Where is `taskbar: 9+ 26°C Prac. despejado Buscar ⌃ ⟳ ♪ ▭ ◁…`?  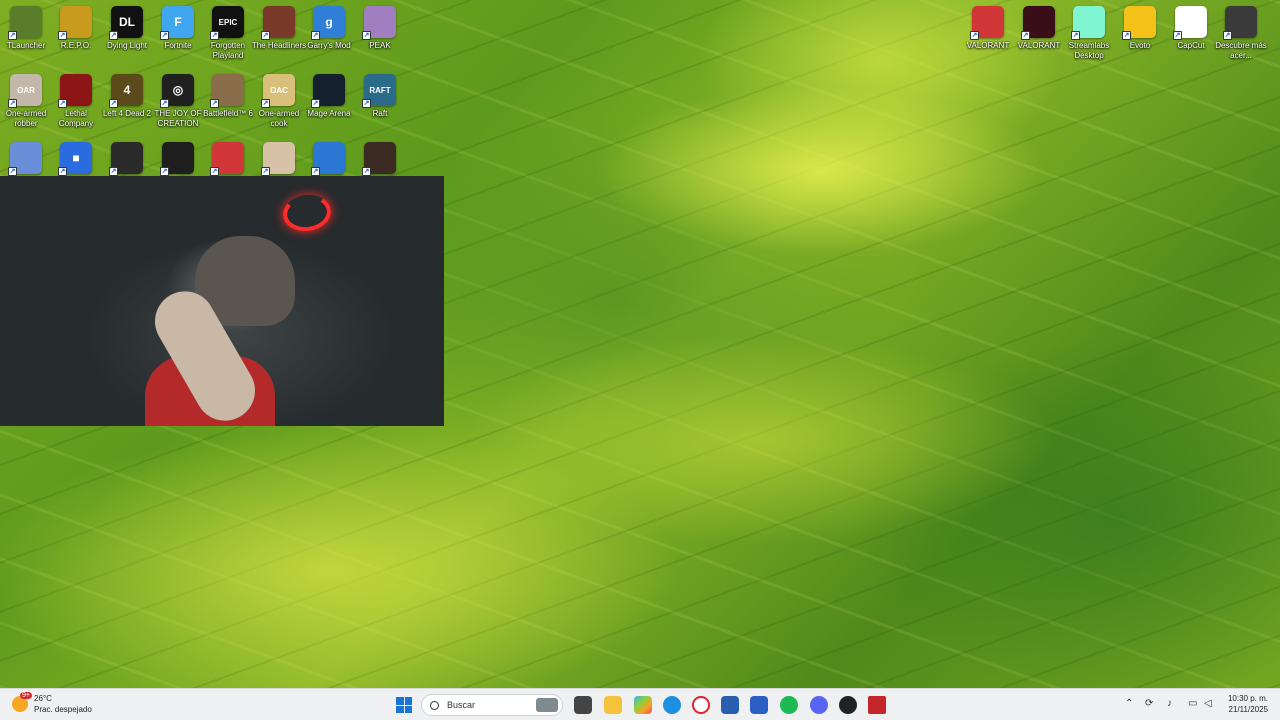 taskbar: 9+ 26°C Prac. despejado Buscar ⌃ ⟳ ♪ ▭ ◁… is located at coordinates (640, 704).